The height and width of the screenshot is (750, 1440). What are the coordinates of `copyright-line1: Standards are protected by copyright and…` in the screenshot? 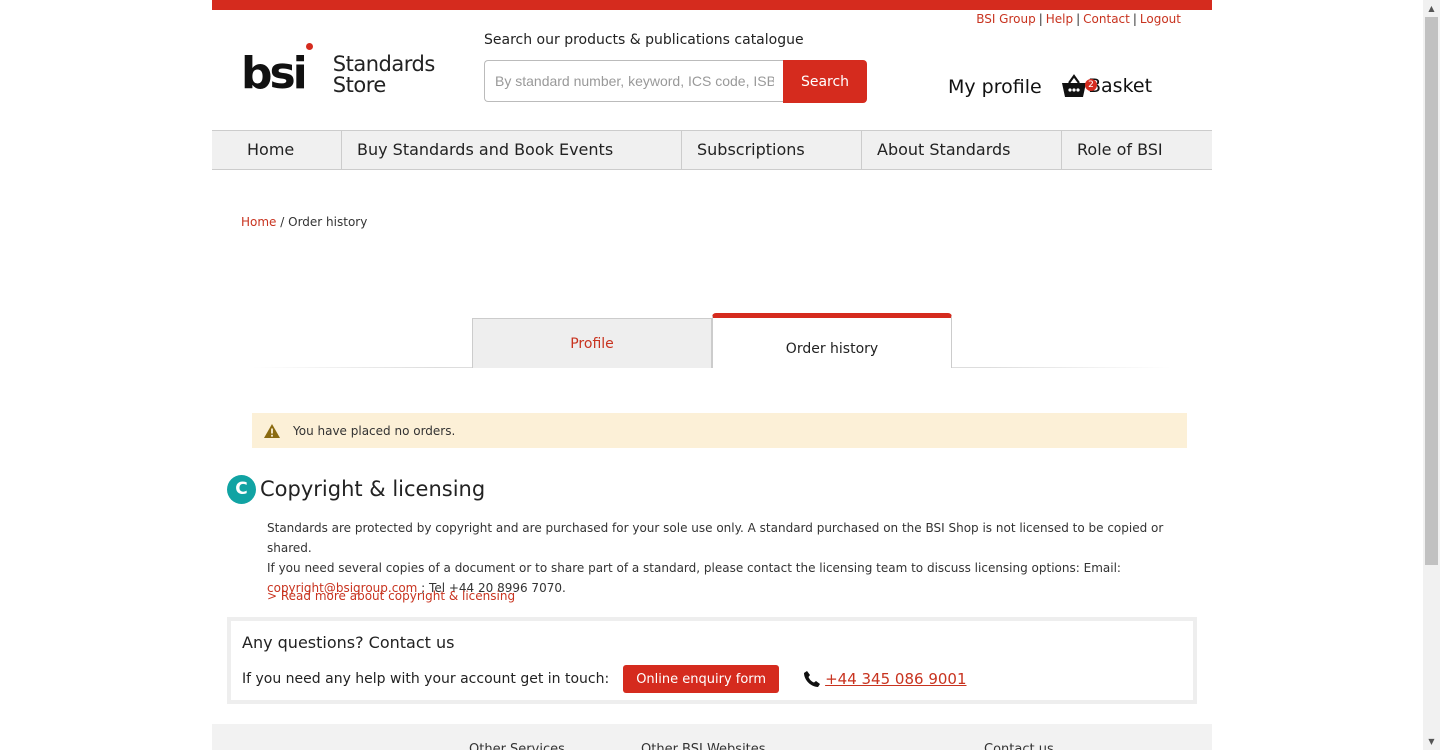 It's located at (715, 538).